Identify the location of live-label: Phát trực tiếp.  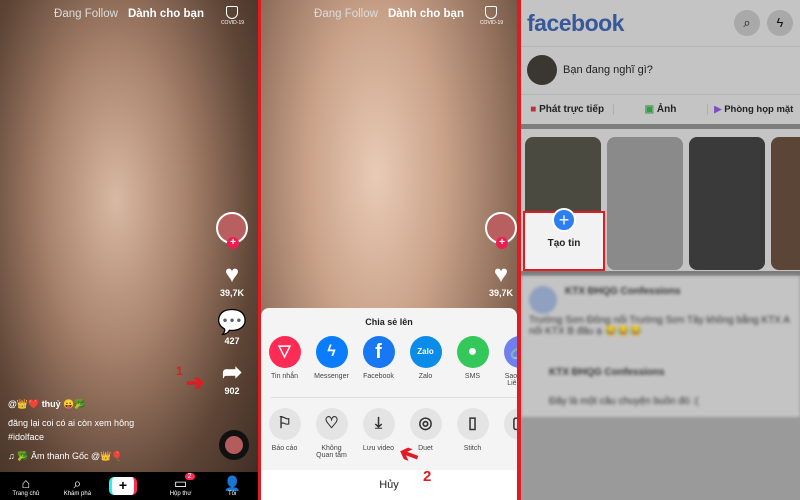
(572, 109).